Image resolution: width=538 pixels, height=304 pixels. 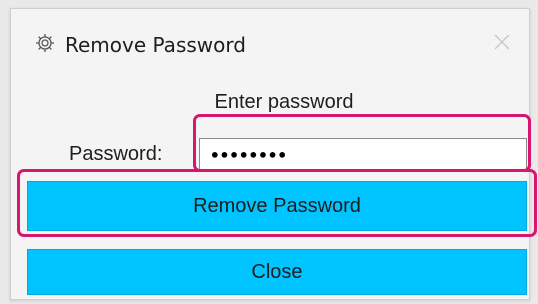 I want to click on input-focus-underline, so click(x=363, y=171).